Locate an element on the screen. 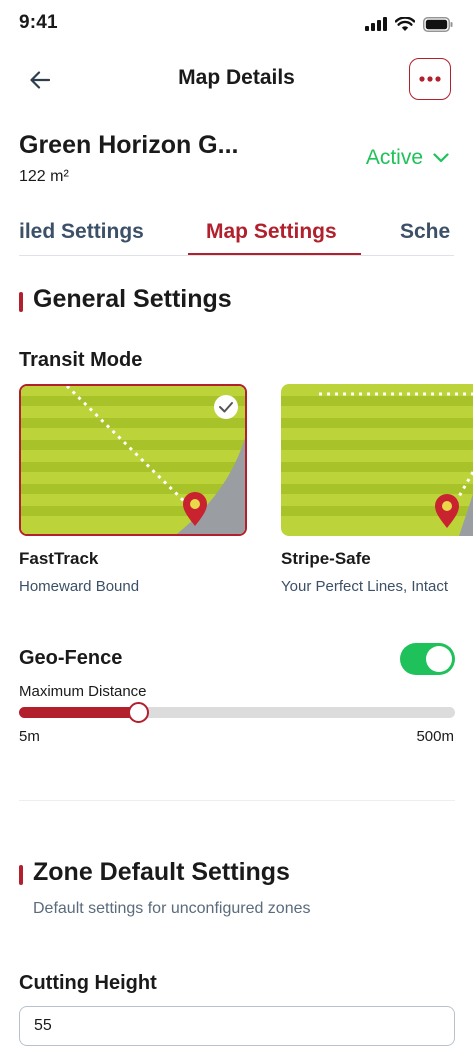 The width and height of the screenshot is (473, 1046). cutting-height-label: Cutting Height is located at coordinates (88, 983).